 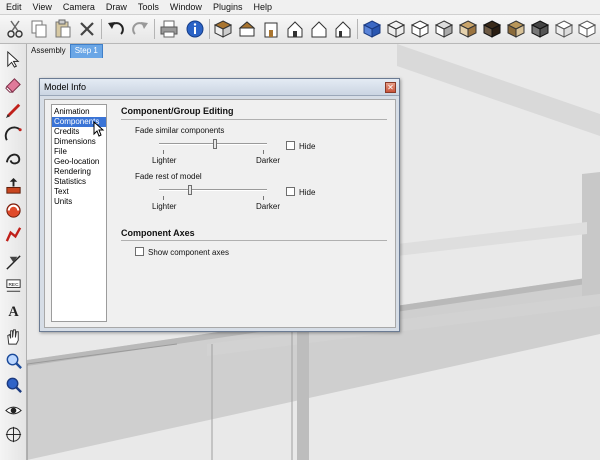 I want to click on hidden-line-icon, so click(x=420, y=29).